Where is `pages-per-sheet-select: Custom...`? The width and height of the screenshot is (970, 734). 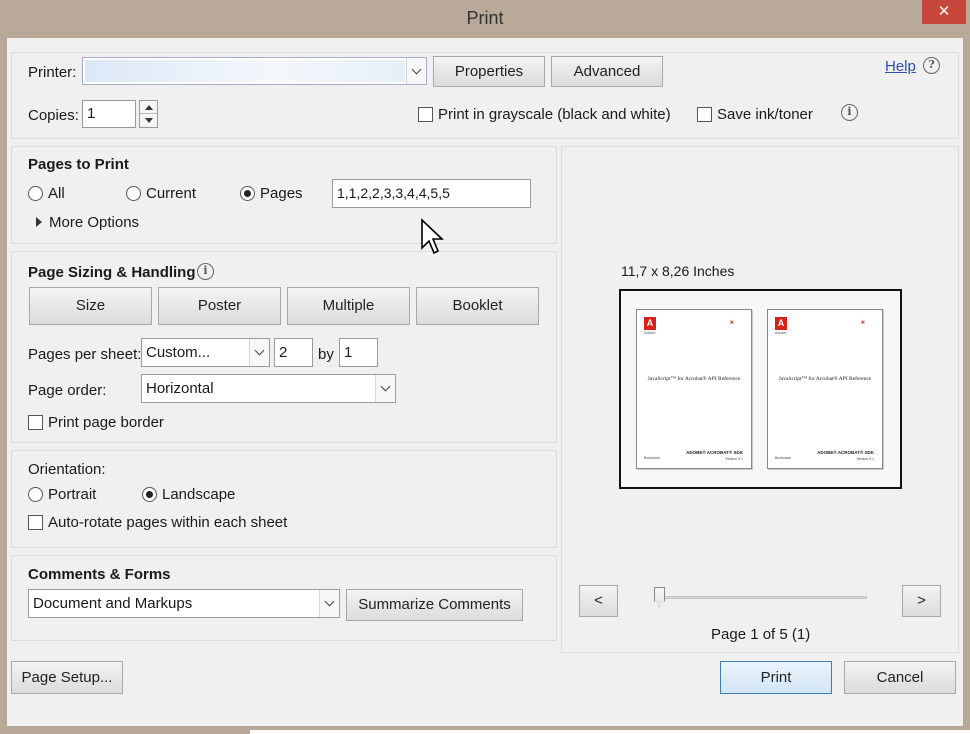 pages-per-sheet-select: Custom... is located at coordinates (205, 352).